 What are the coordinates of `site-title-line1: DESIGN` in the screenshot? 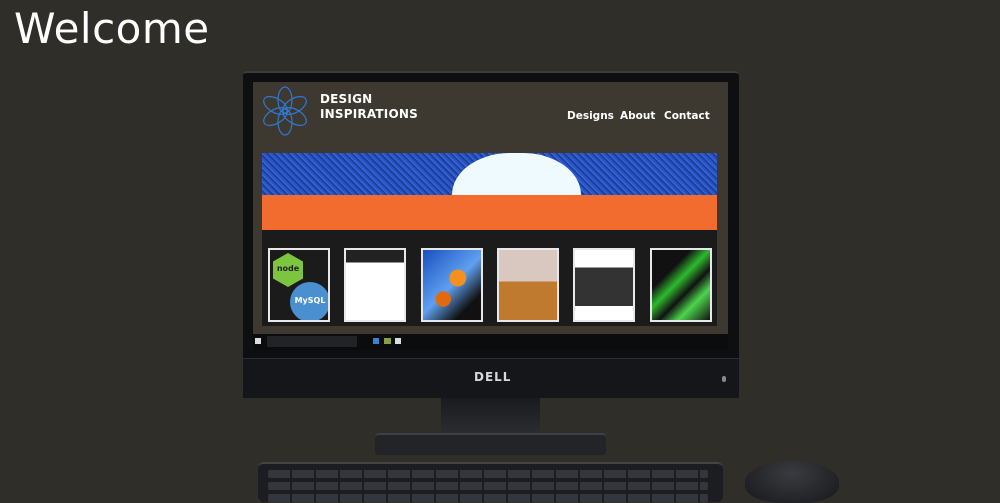 It's located at (346, 99).